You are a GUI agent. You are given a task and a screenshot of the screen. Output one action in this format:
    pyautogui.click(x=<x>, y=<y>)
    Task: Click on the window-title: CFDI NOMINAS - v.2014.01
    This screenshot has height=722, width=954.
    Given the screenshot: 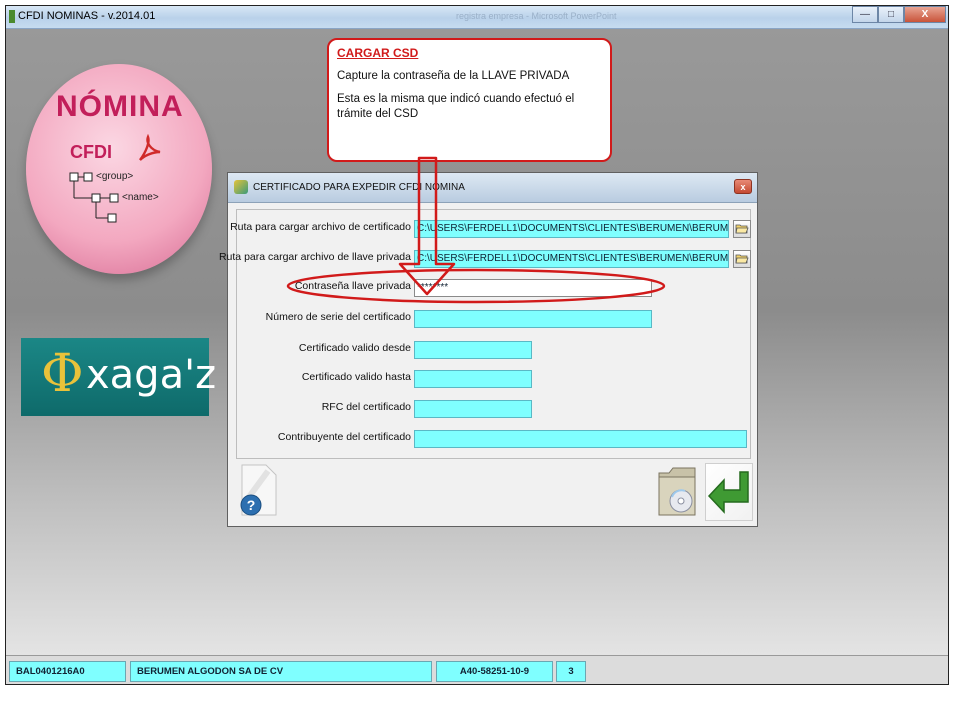 What is the action you would take?
    pyautogui.click(x=87, y=16)
    